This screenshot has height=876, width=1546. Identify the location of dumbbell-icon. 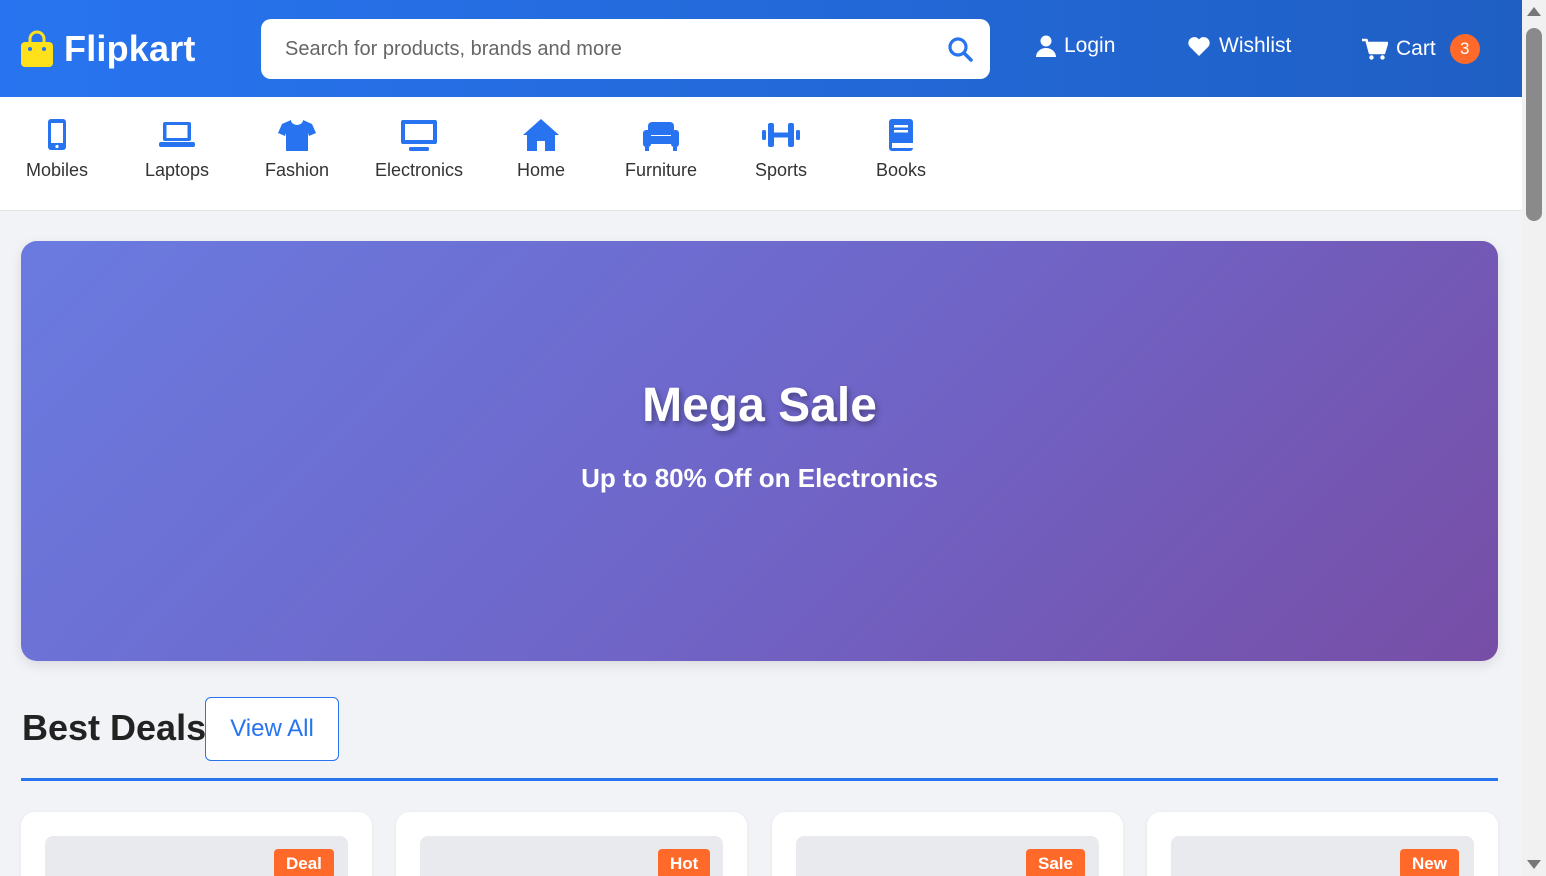
(781, 135).